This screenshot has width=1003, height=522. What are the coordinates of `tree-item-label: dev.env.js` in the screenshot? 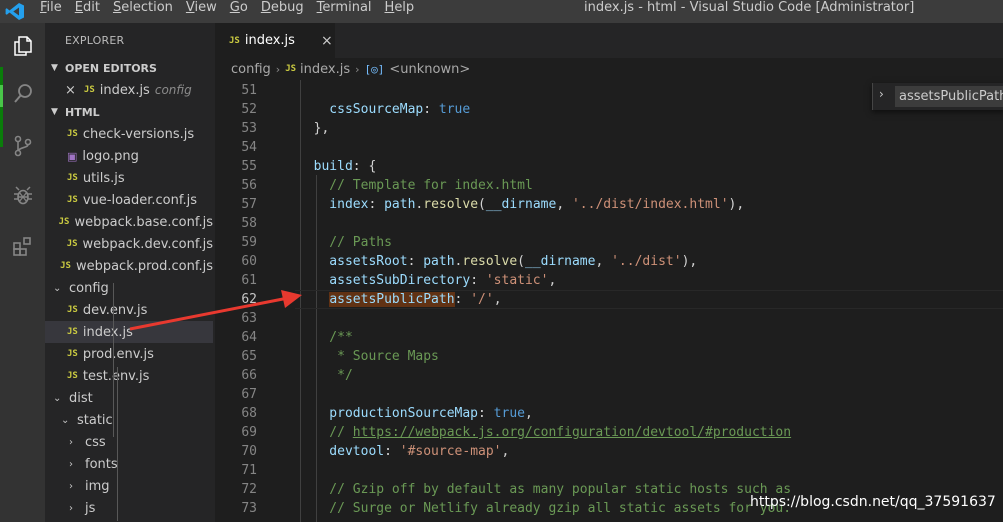 It's located at (115, 310).